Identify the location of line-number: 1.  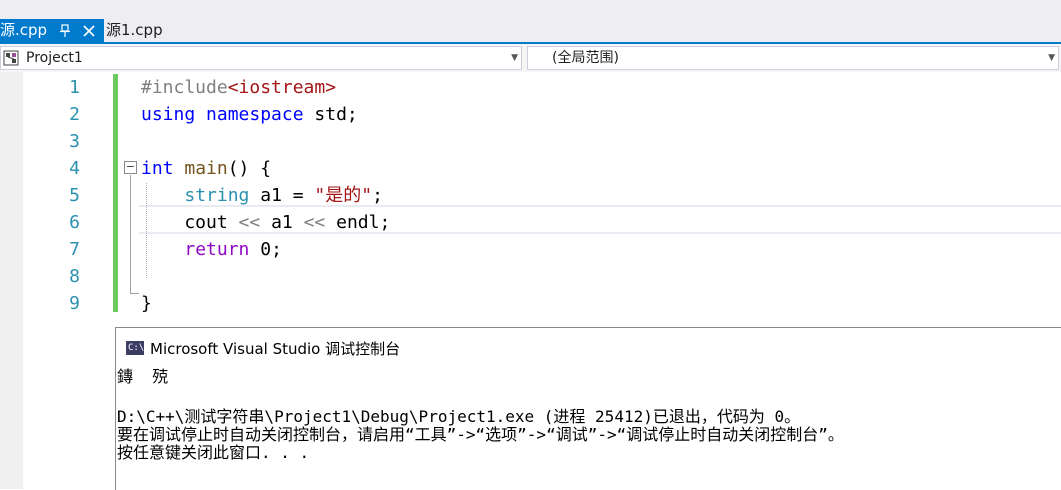
(74, 87).